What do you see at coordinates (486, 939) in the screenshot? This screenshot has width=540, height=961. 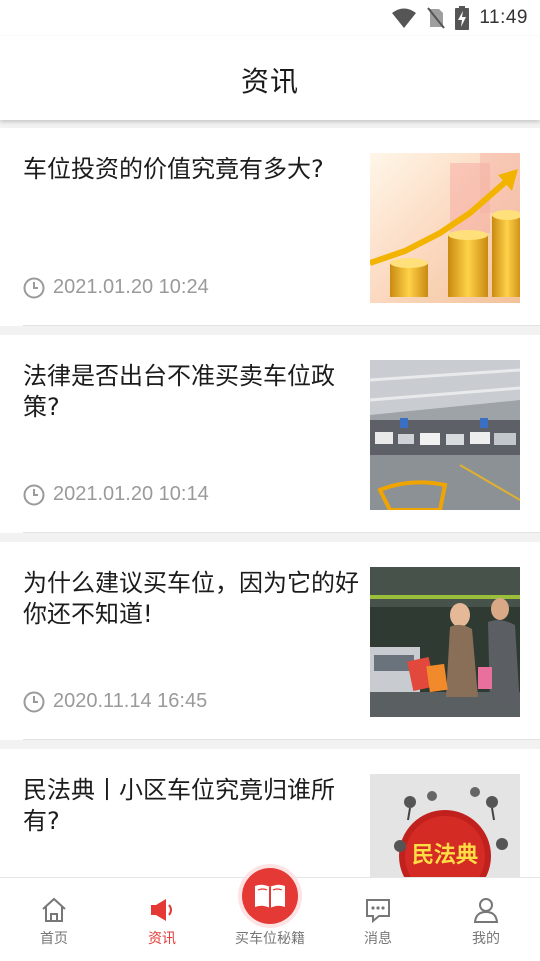 I see `nav-label: 我的` at bounding box center [486, 939].